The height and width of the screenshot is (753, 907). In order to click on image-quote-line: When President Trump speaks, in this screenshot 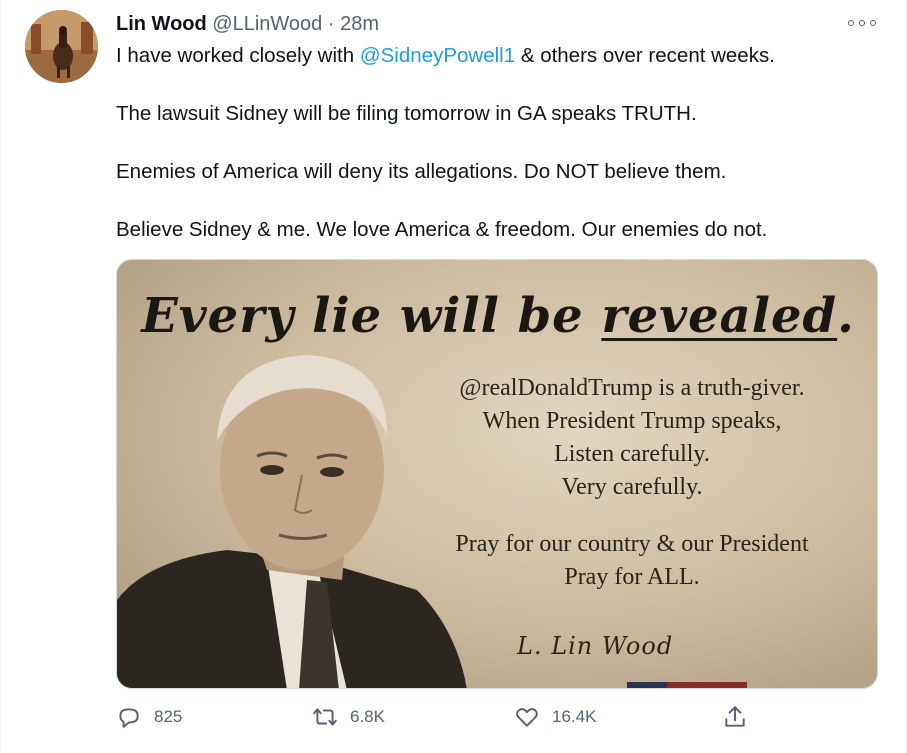, I will do `click(632, 421)`.